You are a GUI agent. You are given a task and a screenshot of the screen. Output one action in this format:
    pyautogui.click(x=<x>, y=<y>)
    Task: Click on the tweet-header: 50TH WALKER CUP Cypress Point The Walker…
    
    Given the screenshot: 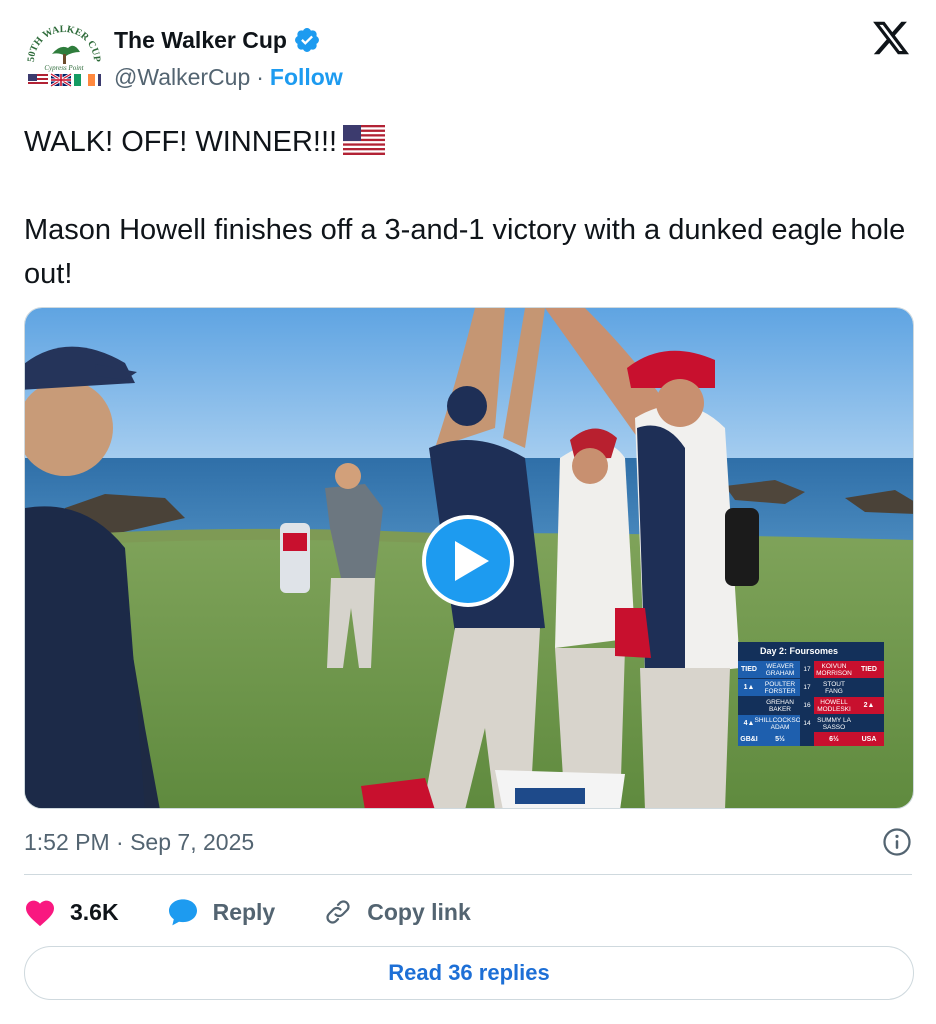 What is the action you would take?
    pyautogui.click(x=468, y=56)
    